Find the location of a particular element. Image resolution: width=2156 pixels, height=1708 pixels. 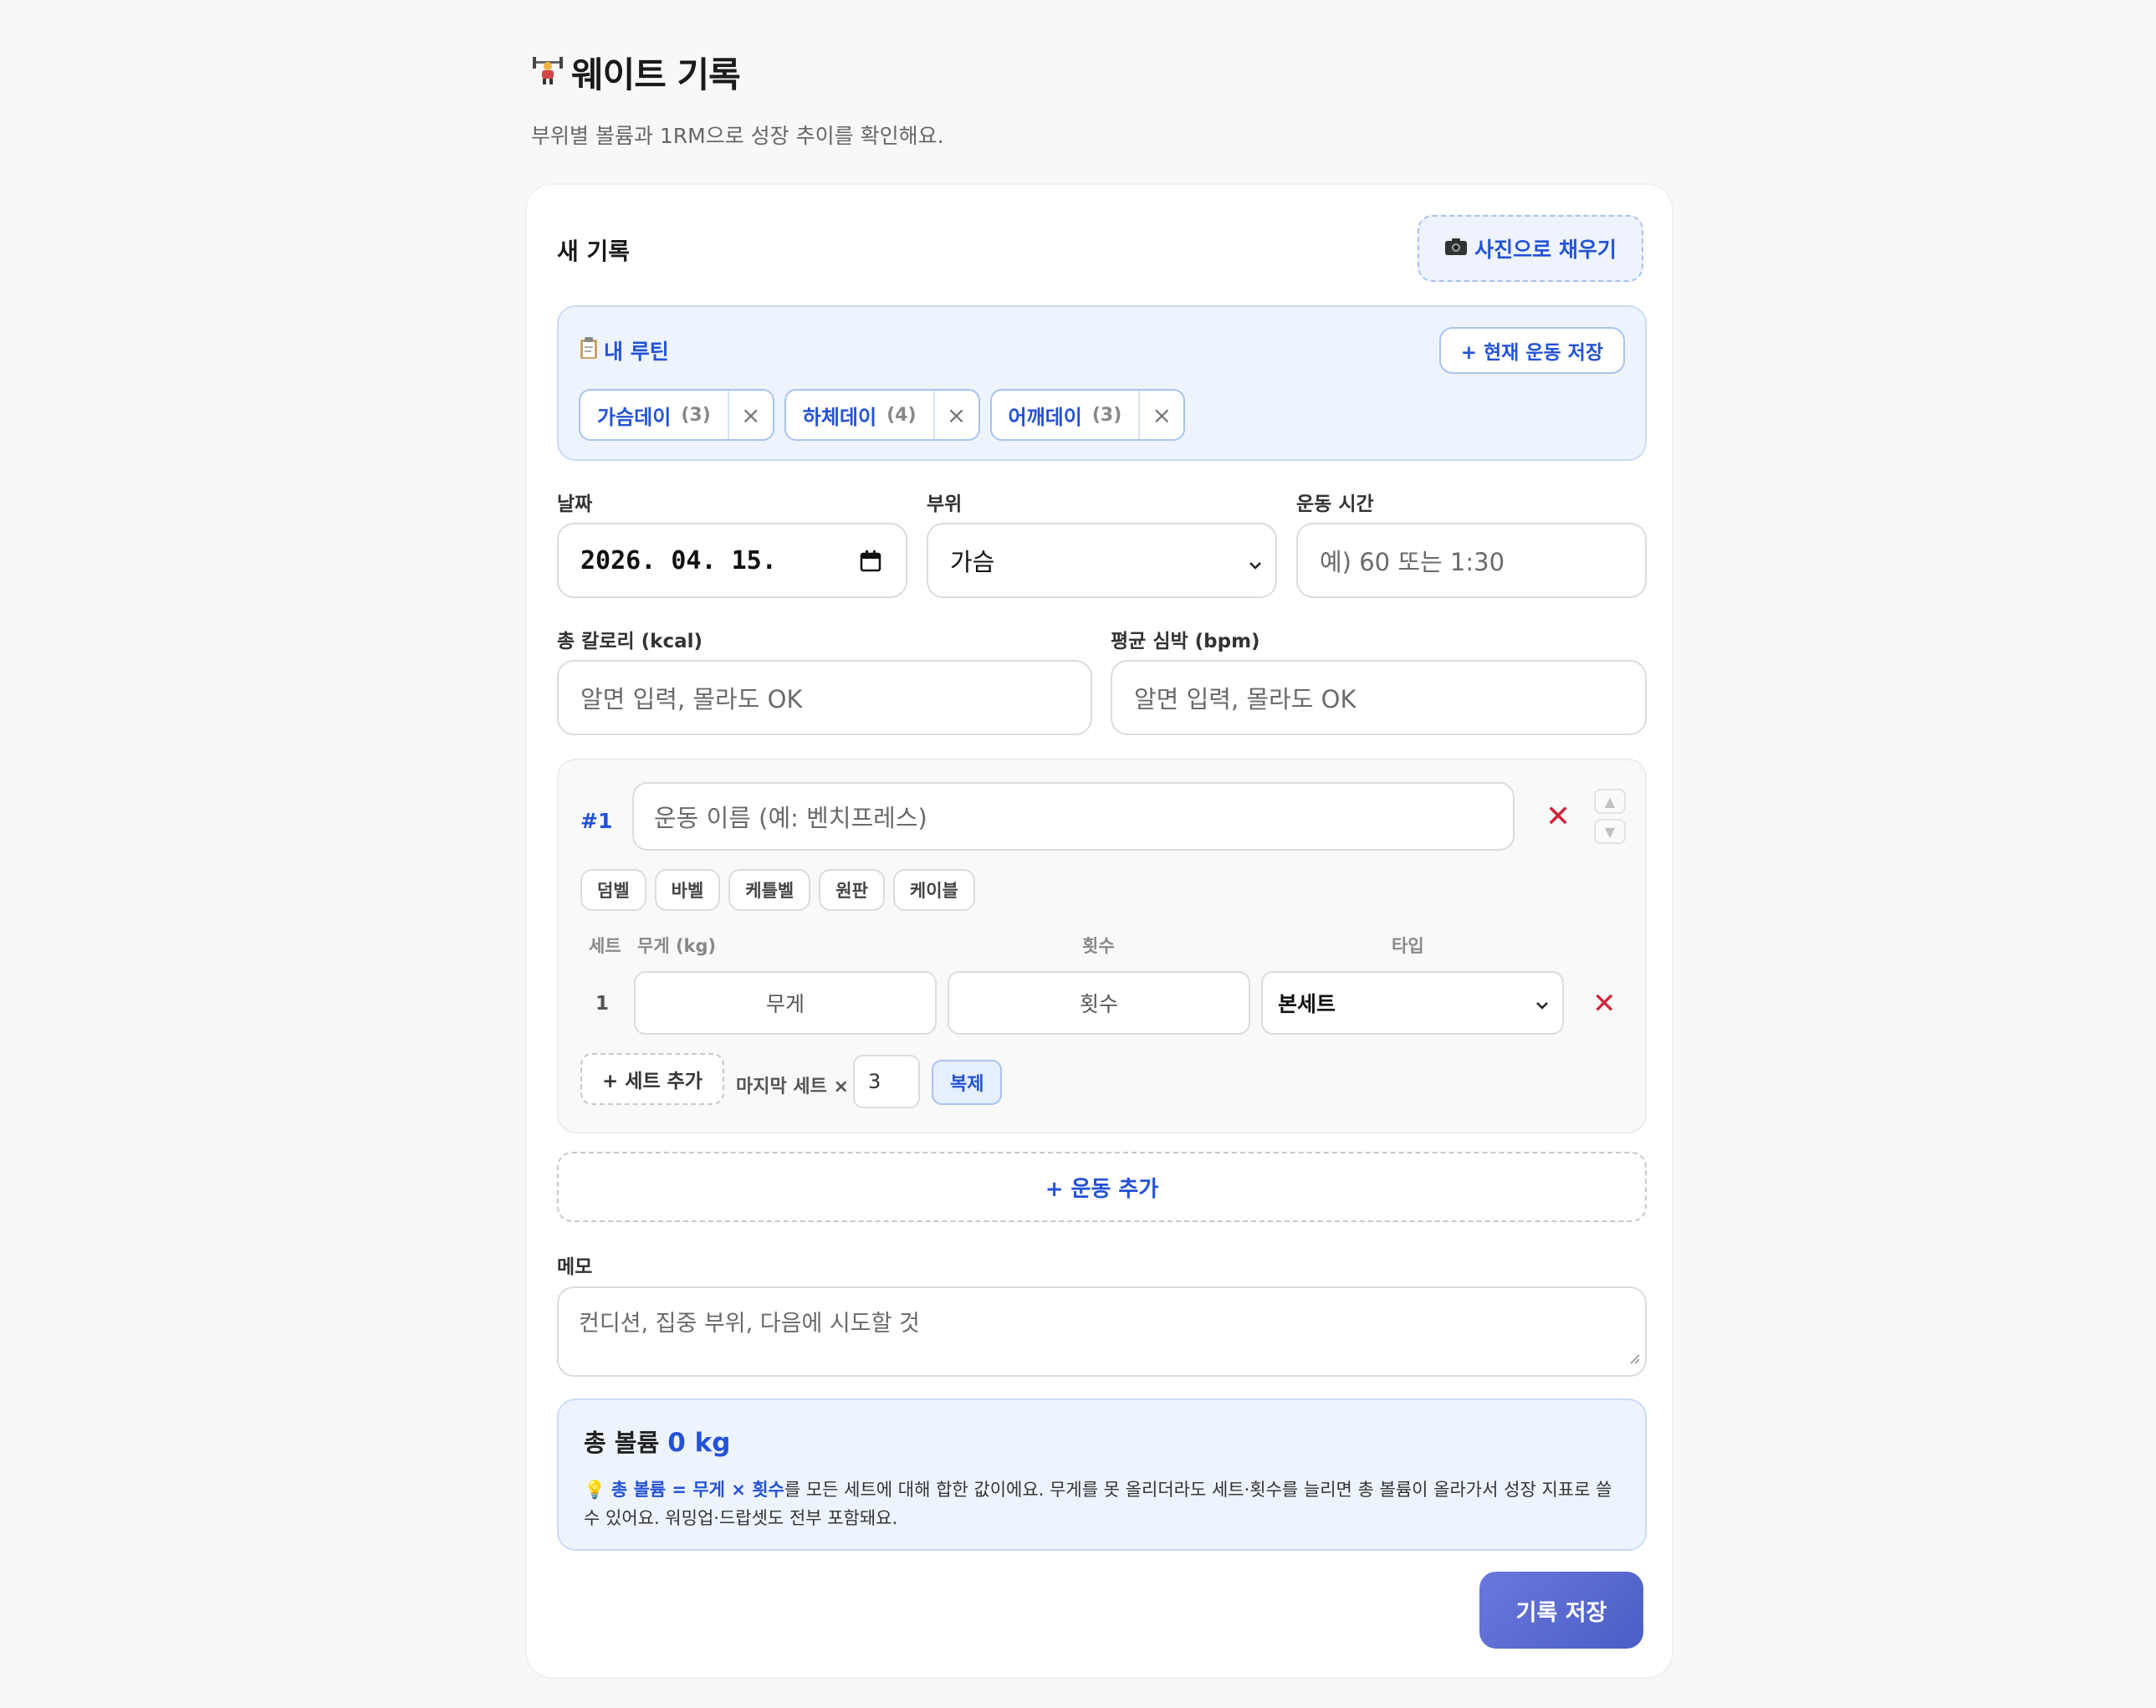

move-up-icon: ▲ is located at coordinates (1610, 802).